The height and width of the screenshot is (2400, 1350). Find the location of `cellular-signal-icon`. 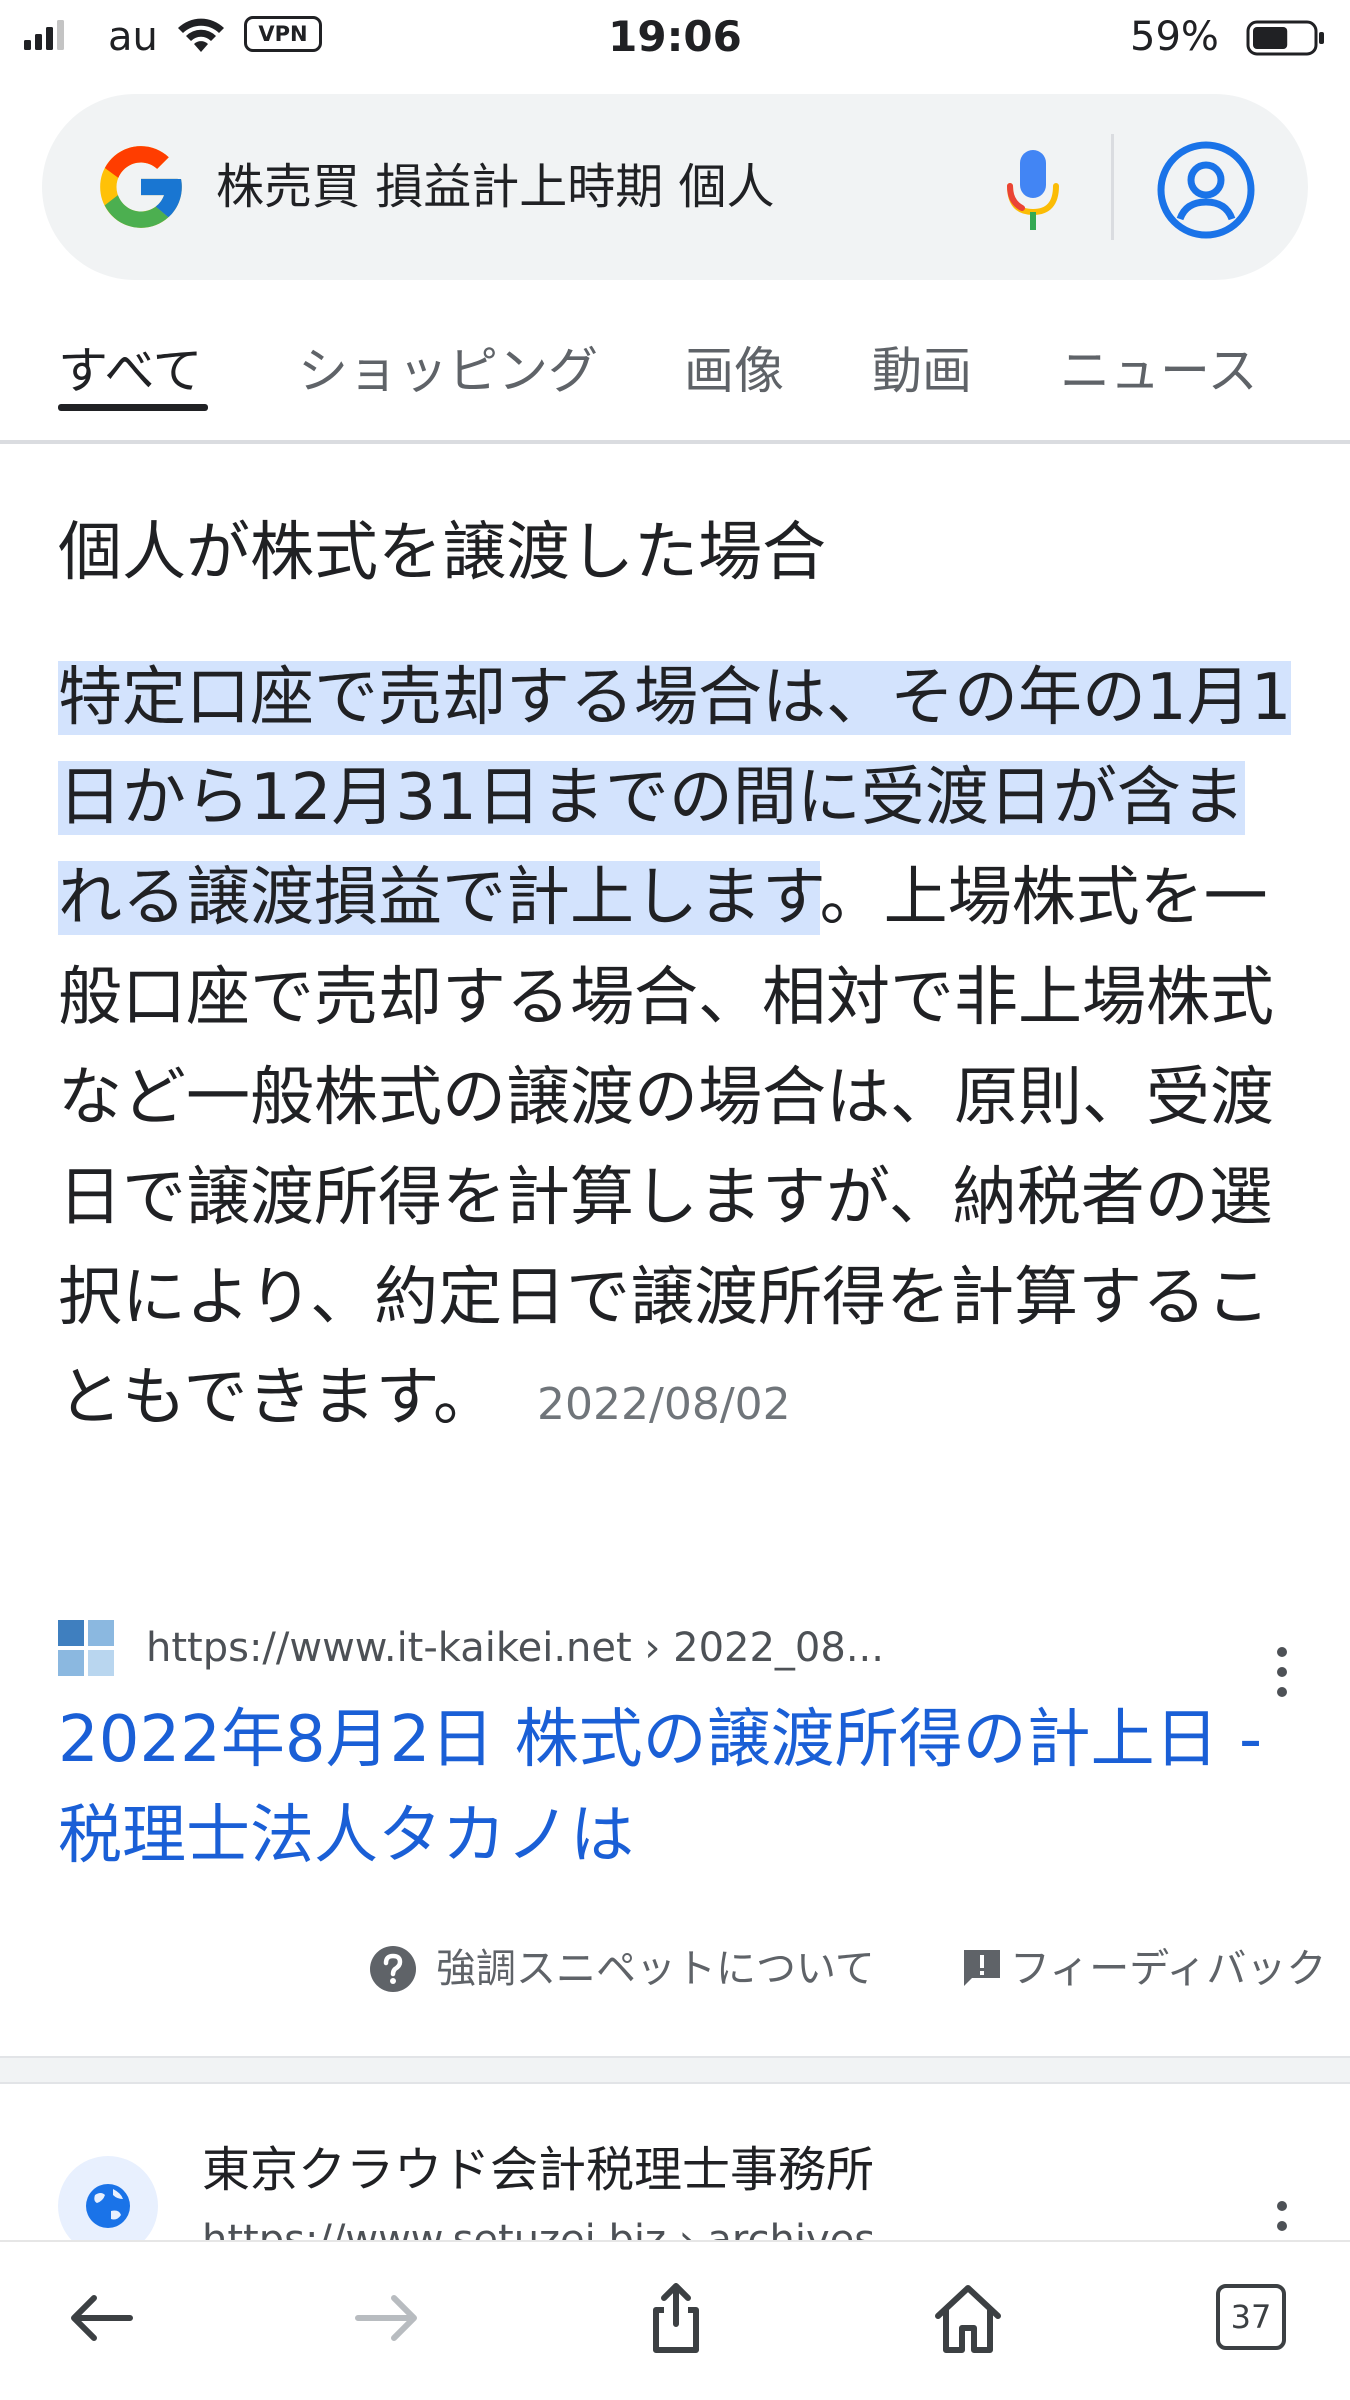

cellular-signal-icon is located at coordinates (44, 35).